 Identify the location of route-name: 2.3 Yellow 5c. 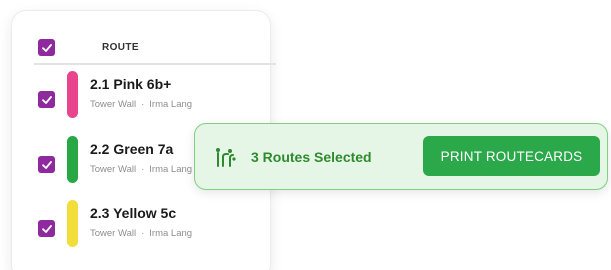
(133, 213).